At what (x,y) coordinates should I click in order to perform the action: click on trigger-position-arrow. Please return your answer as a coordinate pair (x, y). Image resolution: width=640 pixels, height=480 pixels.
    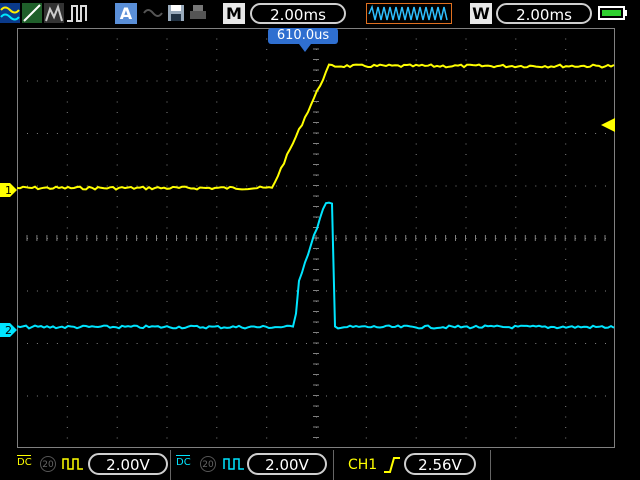
    Looking at the image, I should click on (305, 48).